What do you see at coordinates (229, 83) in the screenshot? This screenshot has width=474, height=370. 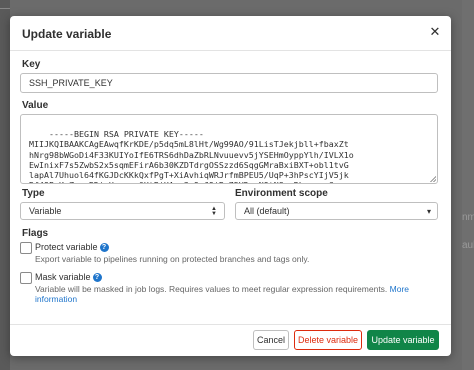 I see `key-input: SSH_PRIVATE_KEY` at bounding box center [229, 83].